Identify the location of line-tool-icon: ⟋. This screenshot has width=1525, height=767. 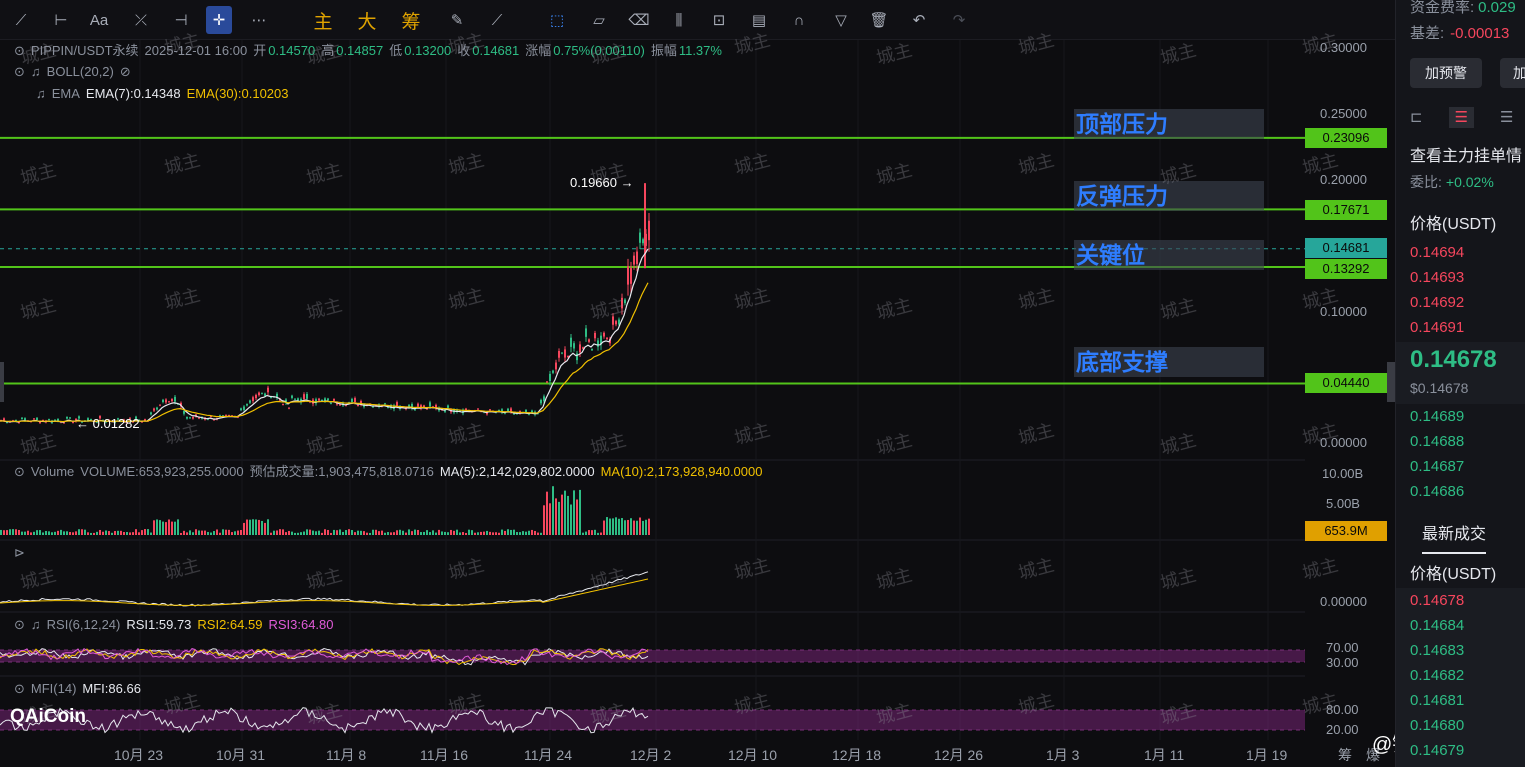
(21, 20).